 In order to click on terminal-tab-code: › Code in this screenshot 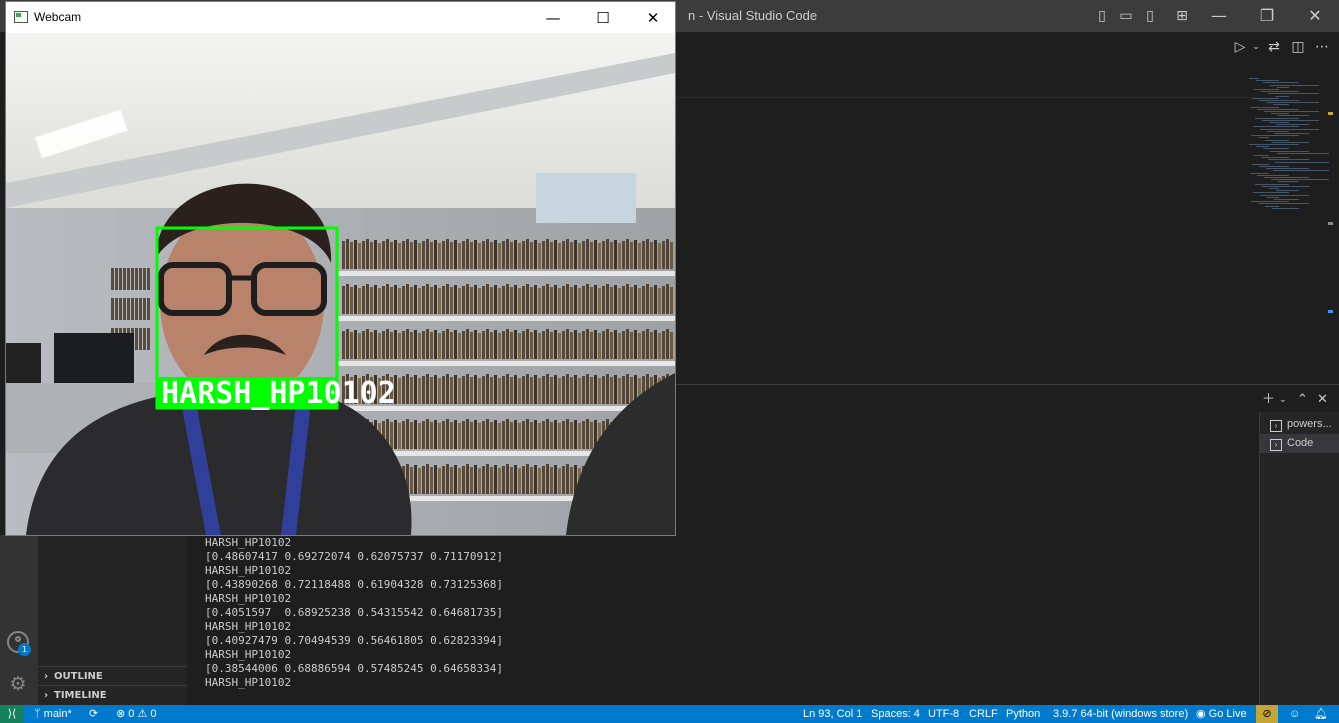, I will do `click(1299, 443)`.